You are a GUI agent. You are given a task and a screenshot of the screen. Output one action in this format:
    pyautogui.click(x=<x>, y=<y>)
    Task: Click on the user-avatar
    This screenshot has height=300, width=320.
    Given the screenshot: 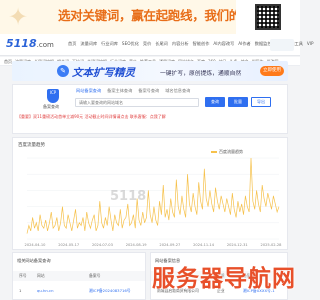 What is the action you would take?
    pyautogui.click(x=282, y=45)
    